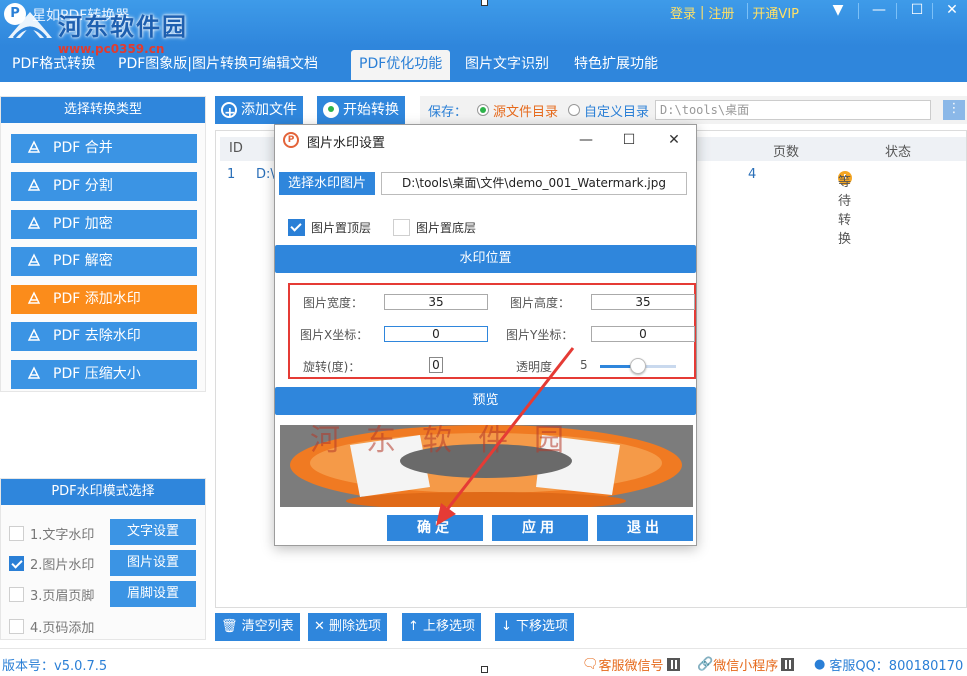 The image size is (967, 676). Describe the element at coordinates (123, 26) in the screenshot. I see `watermark-site-name: 河东软件园` at that location.